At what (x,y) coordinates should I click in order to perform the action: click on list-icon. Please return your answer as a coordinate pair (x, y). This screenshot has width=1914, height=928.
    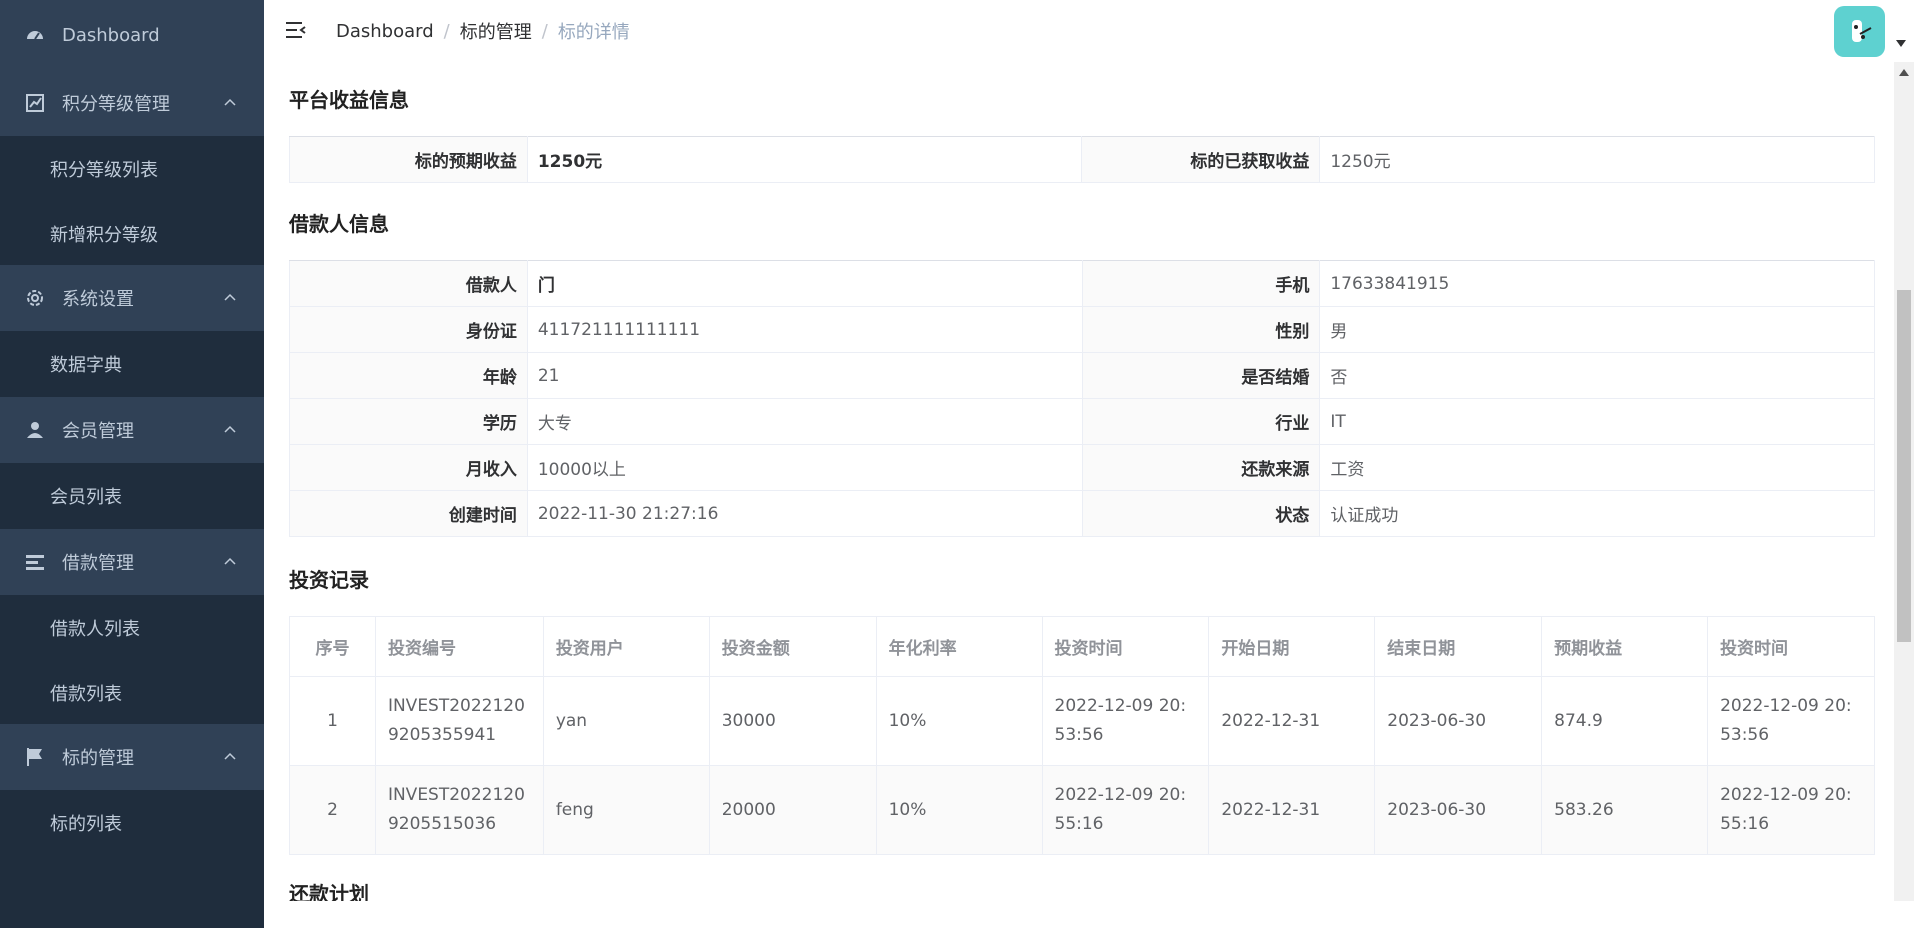
    Looking at the image, I should click on (35, 562).